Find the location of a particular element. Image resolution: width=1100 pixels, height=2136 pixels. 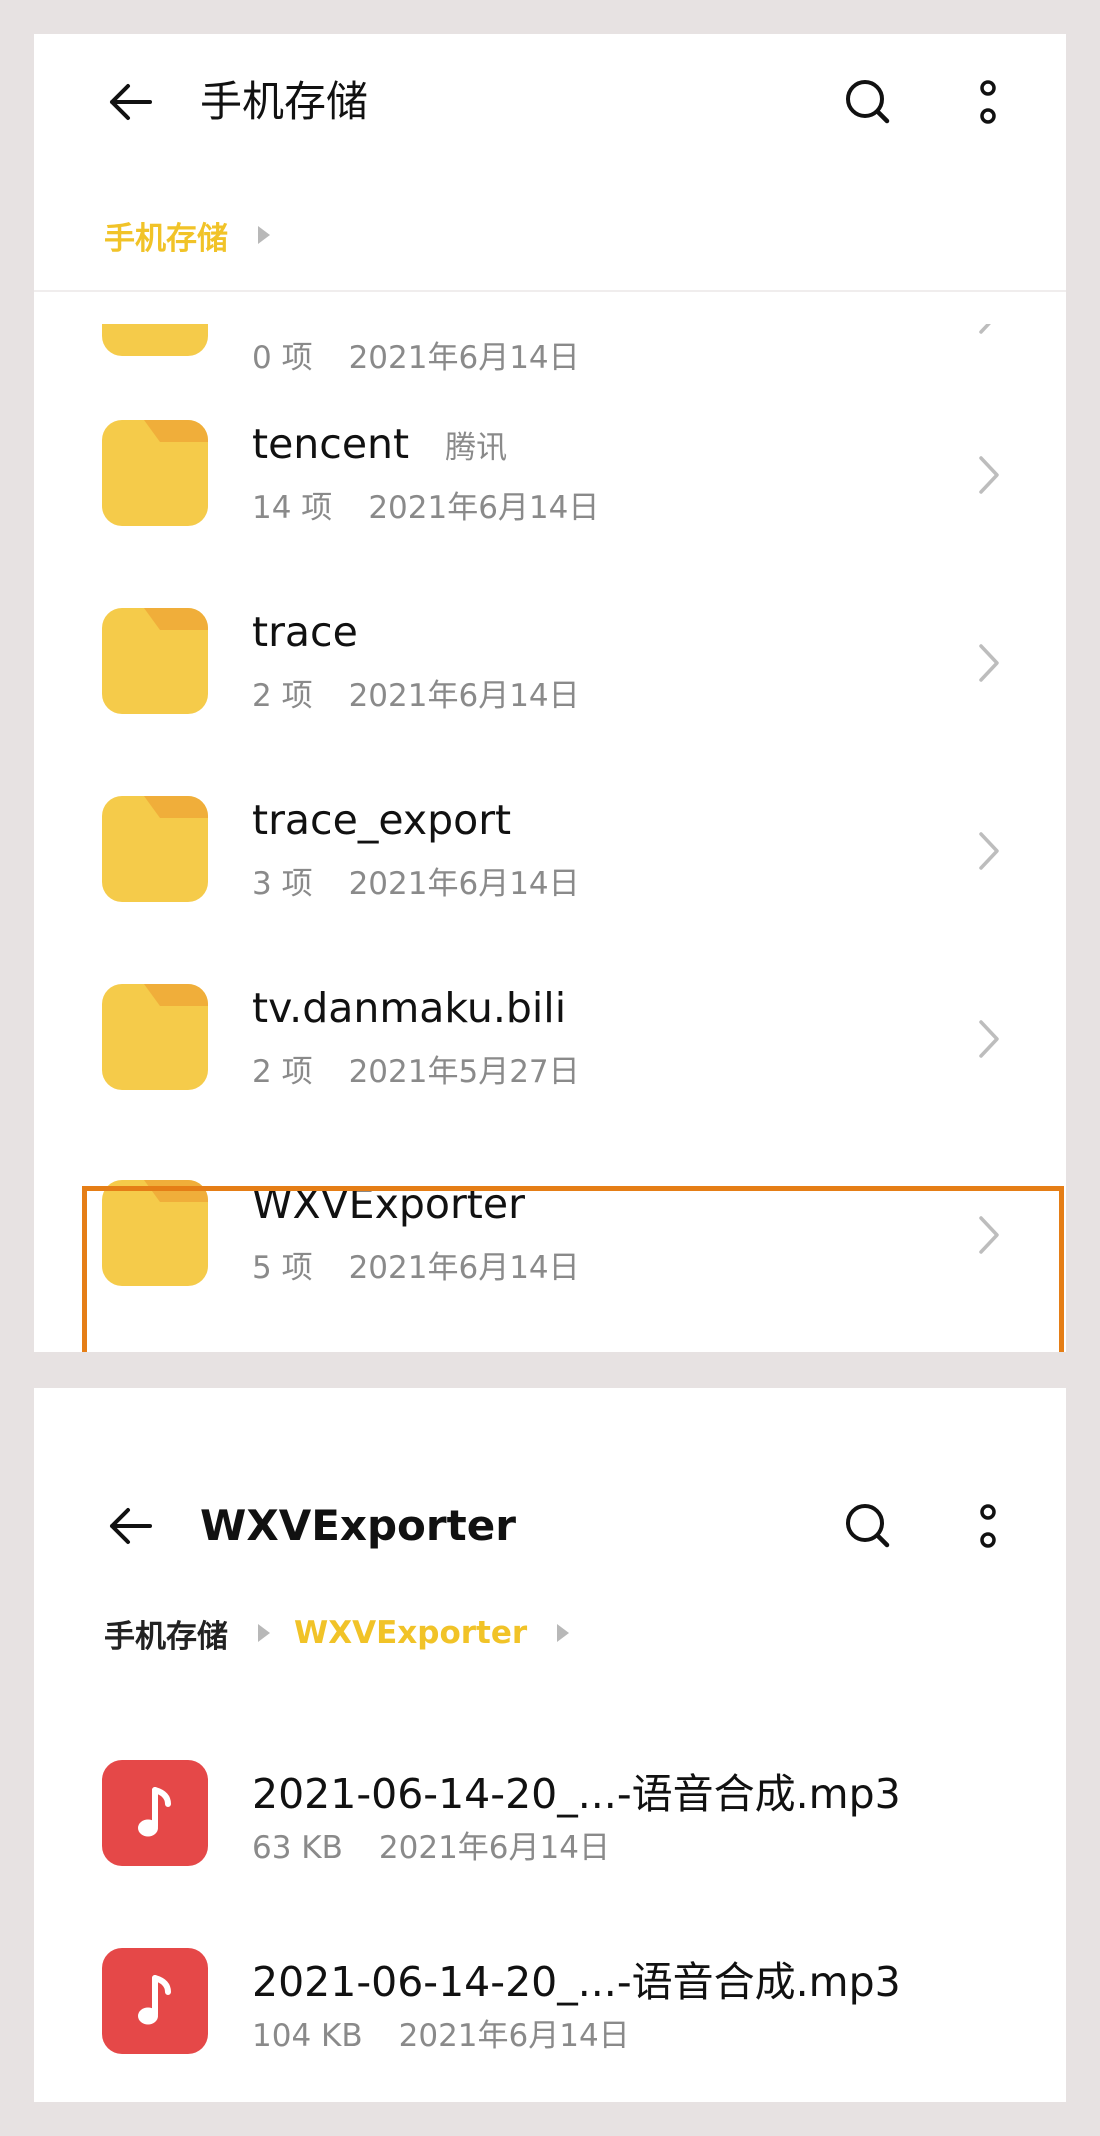

item-count: 3 项 is located at coordinates (282, 884).